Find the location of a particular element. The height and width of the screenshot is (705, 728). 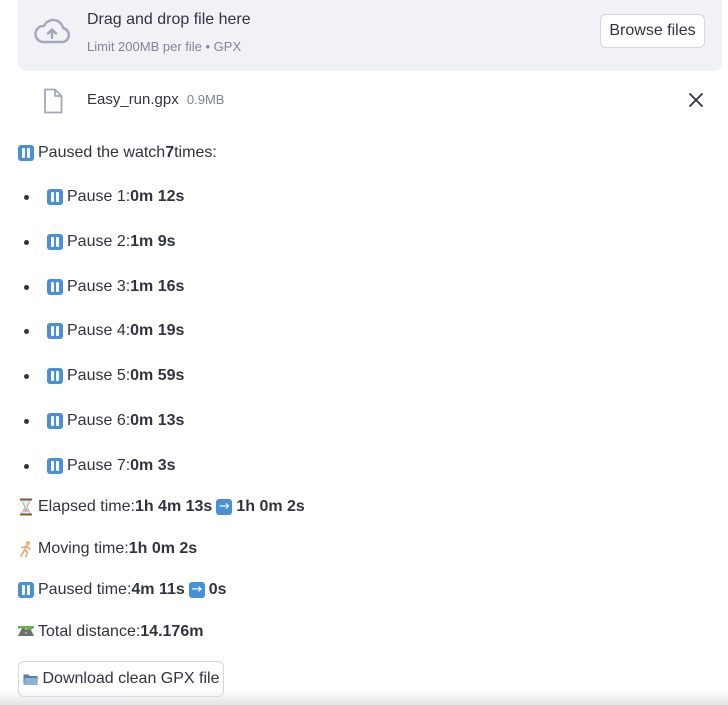

file-icon is located at coordinates (53, 101).